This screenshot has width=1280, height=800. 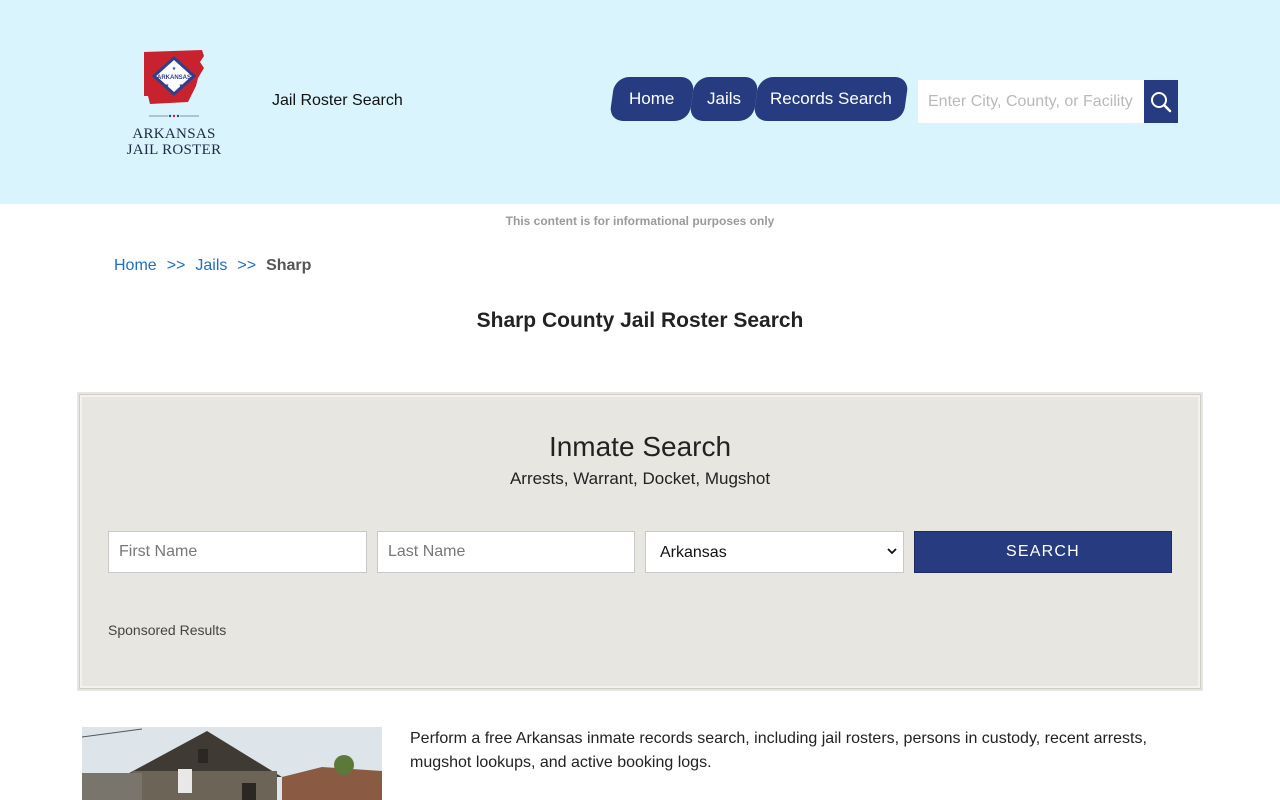 What do you see at coordinates (174, 84) in the screenshot?
I see `arkansas-state-logo-icon: ARKANSAS ★ ★ ★` at bounding box center [174, 84].